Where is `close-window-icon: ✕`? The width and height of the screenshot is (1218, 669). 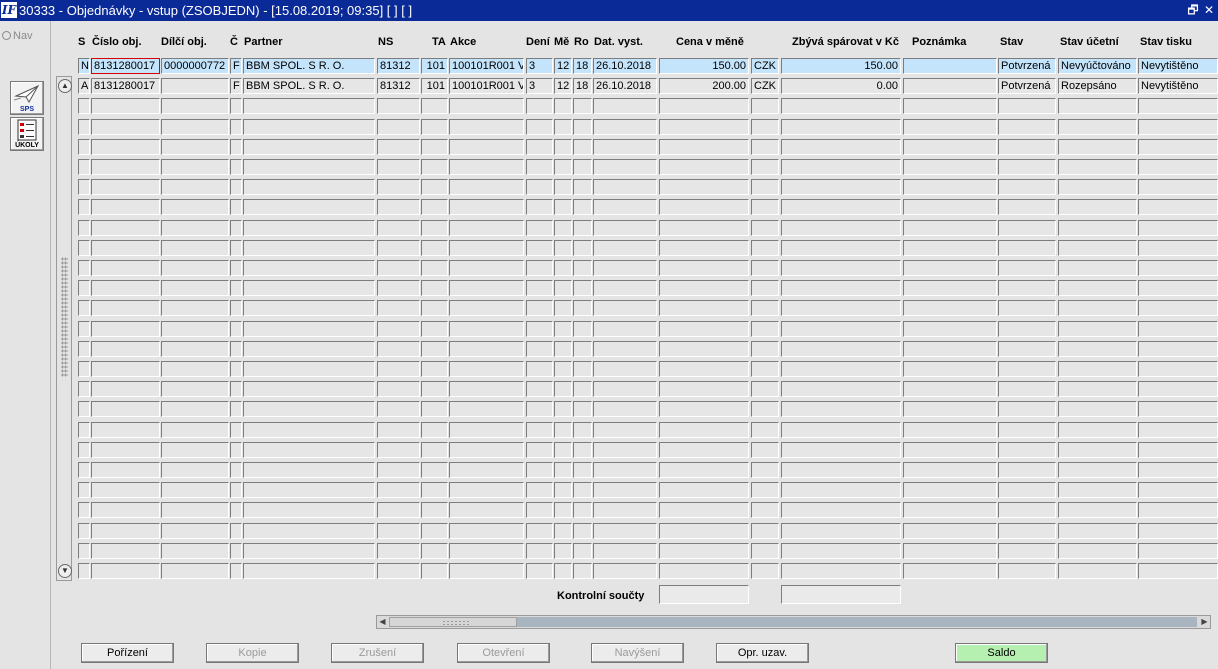 close-window-icon: ✕ is located at coordinates (1209, 10).